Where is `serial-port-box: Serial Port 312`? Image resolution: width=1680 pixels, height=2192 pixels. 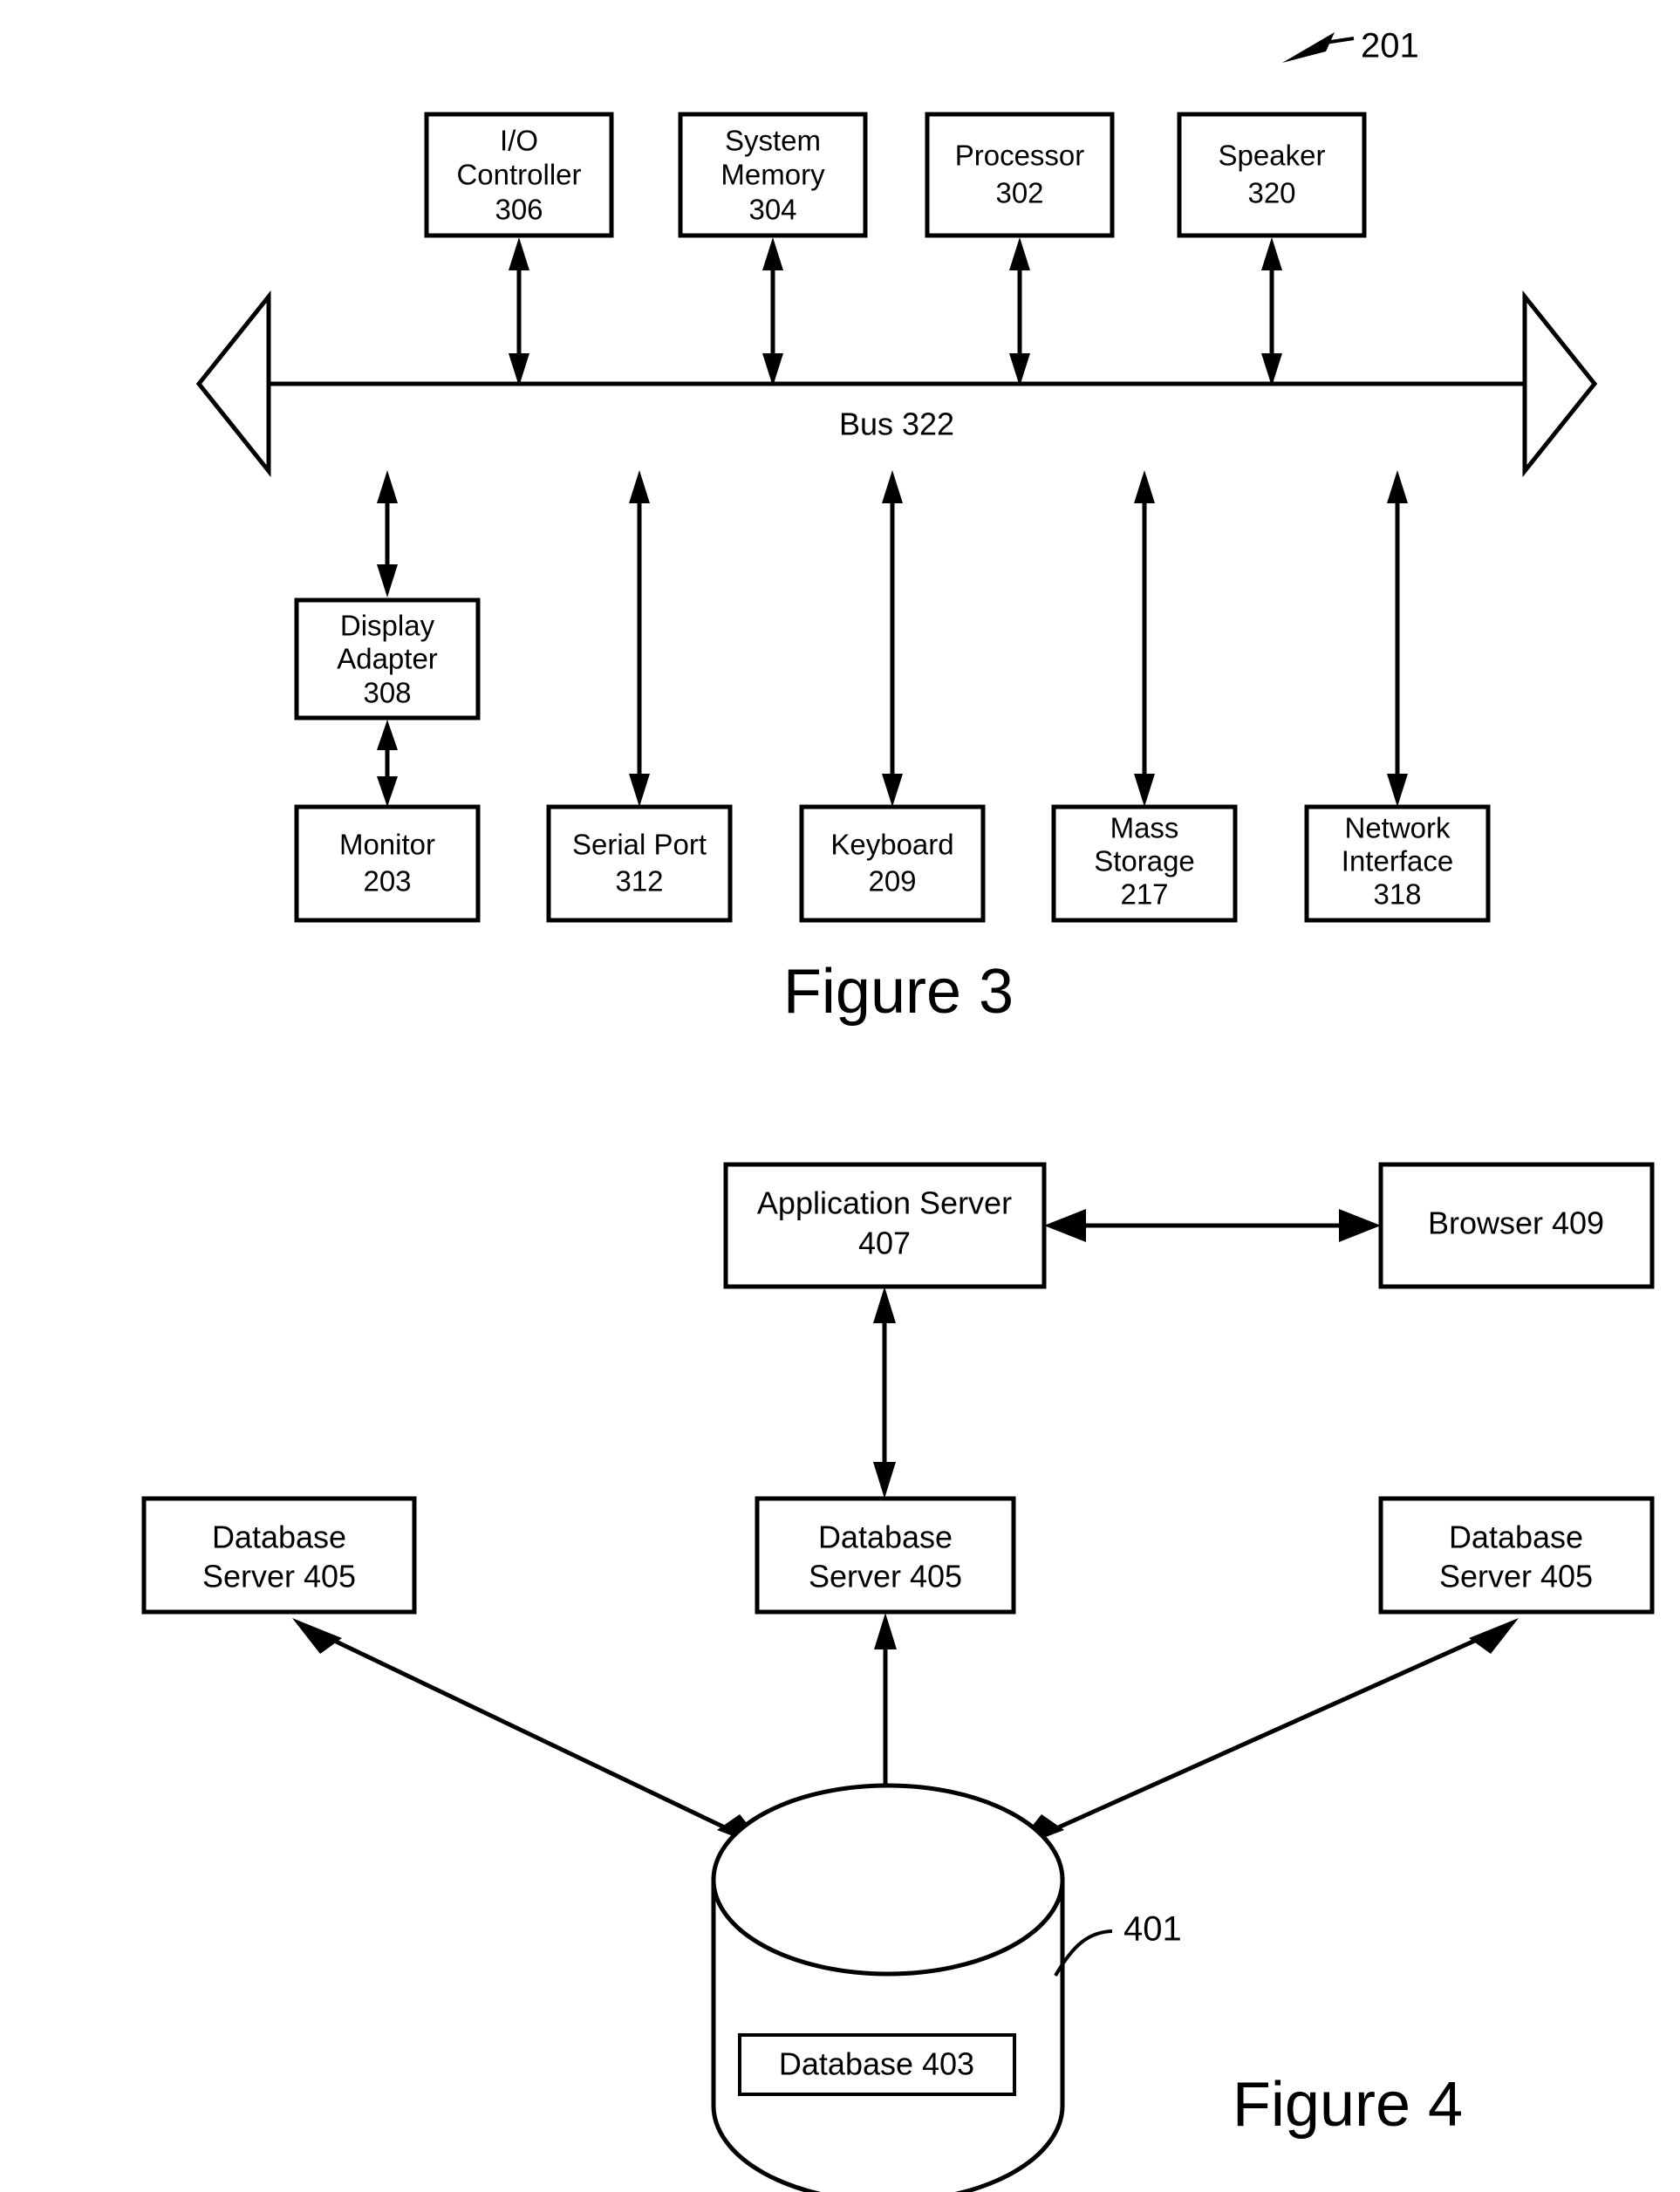
serial-port-box: Serial Port 312 is located at coordinates (639, 863).